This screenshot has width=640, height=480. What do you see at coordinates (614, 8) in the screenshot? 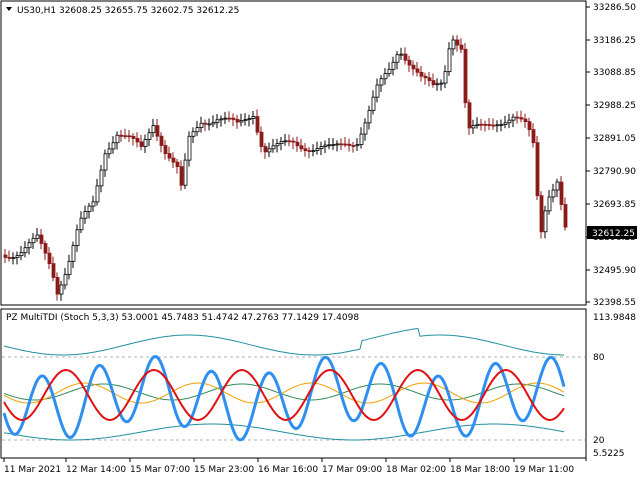
I see `price-tick: 33286.50` at bounding box center [614, 8].